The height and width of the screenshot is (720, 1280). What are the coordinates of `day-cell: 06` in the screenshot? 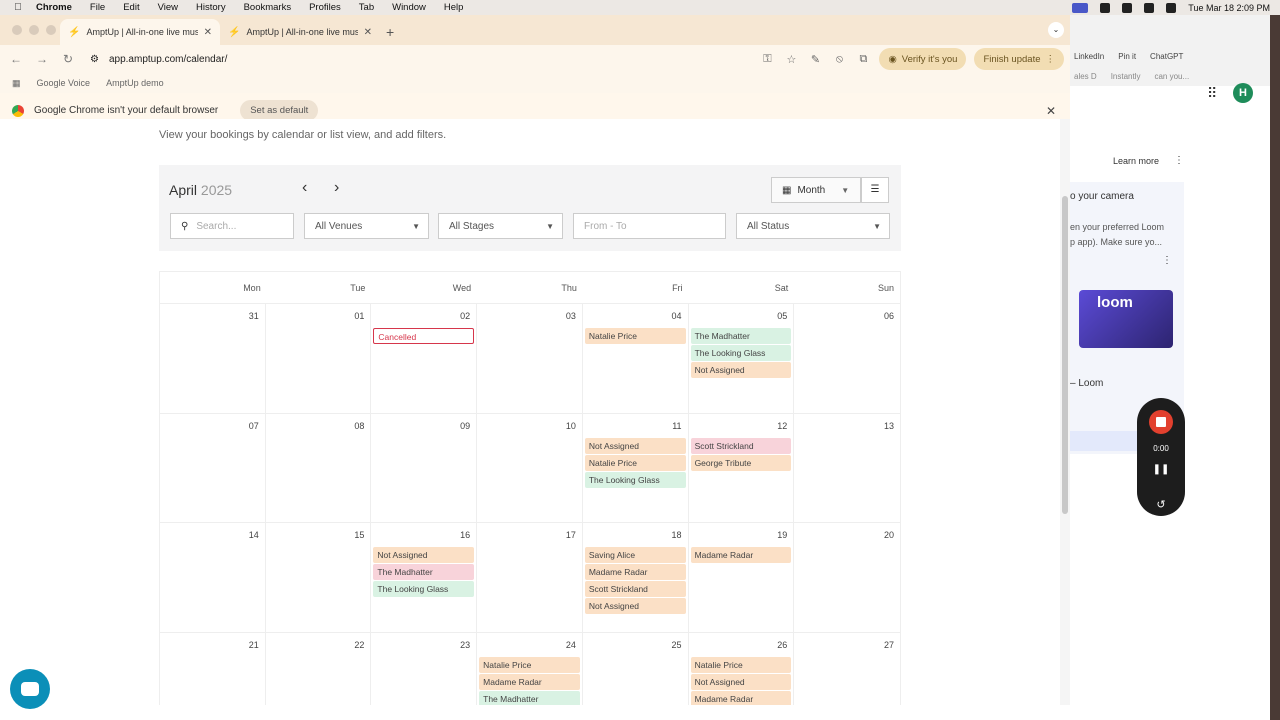 It's located at (847, 358).